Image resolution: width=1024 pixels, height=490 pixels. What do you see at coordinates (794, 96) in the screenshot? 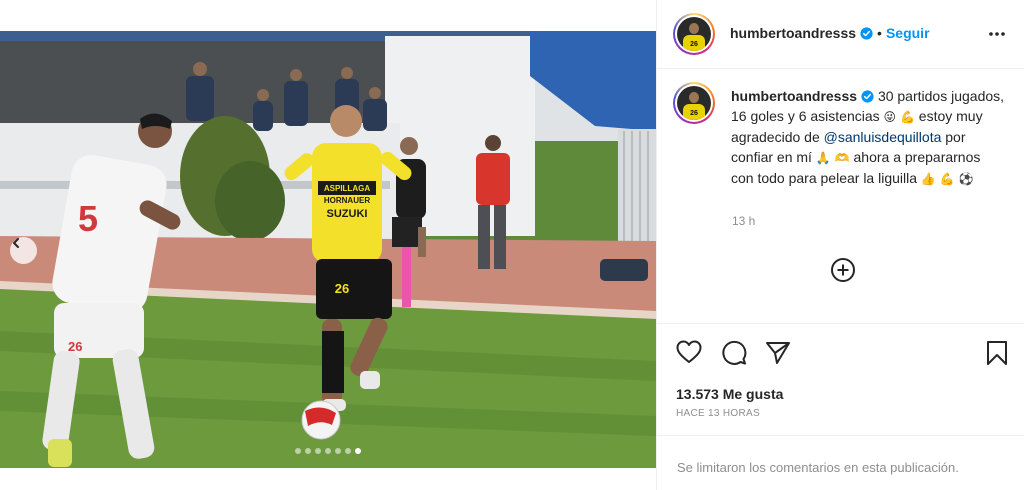
I see `caption-username: humbertoandresss` at bounding box center [794, 96].